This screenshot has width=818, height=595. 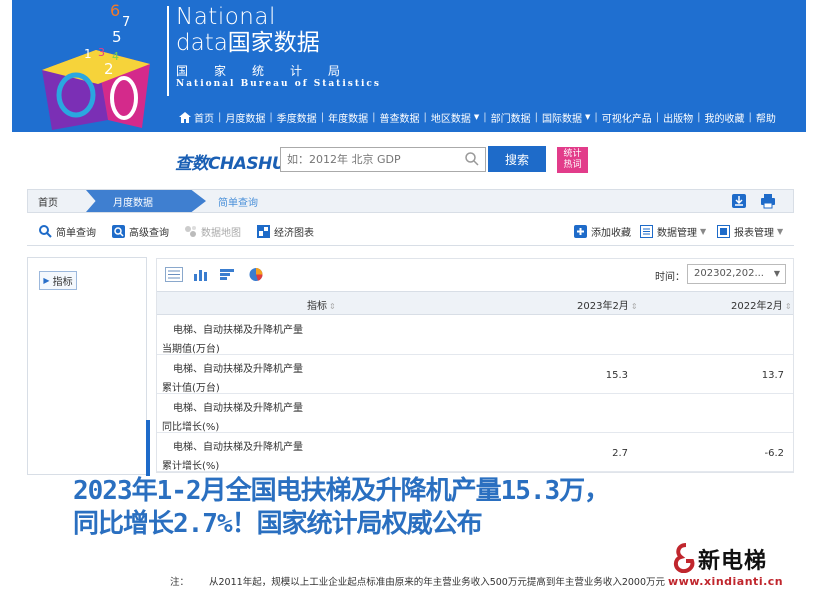 I want to click on watermark-url: www.xindianti.cn, so click(x=726, y=581).